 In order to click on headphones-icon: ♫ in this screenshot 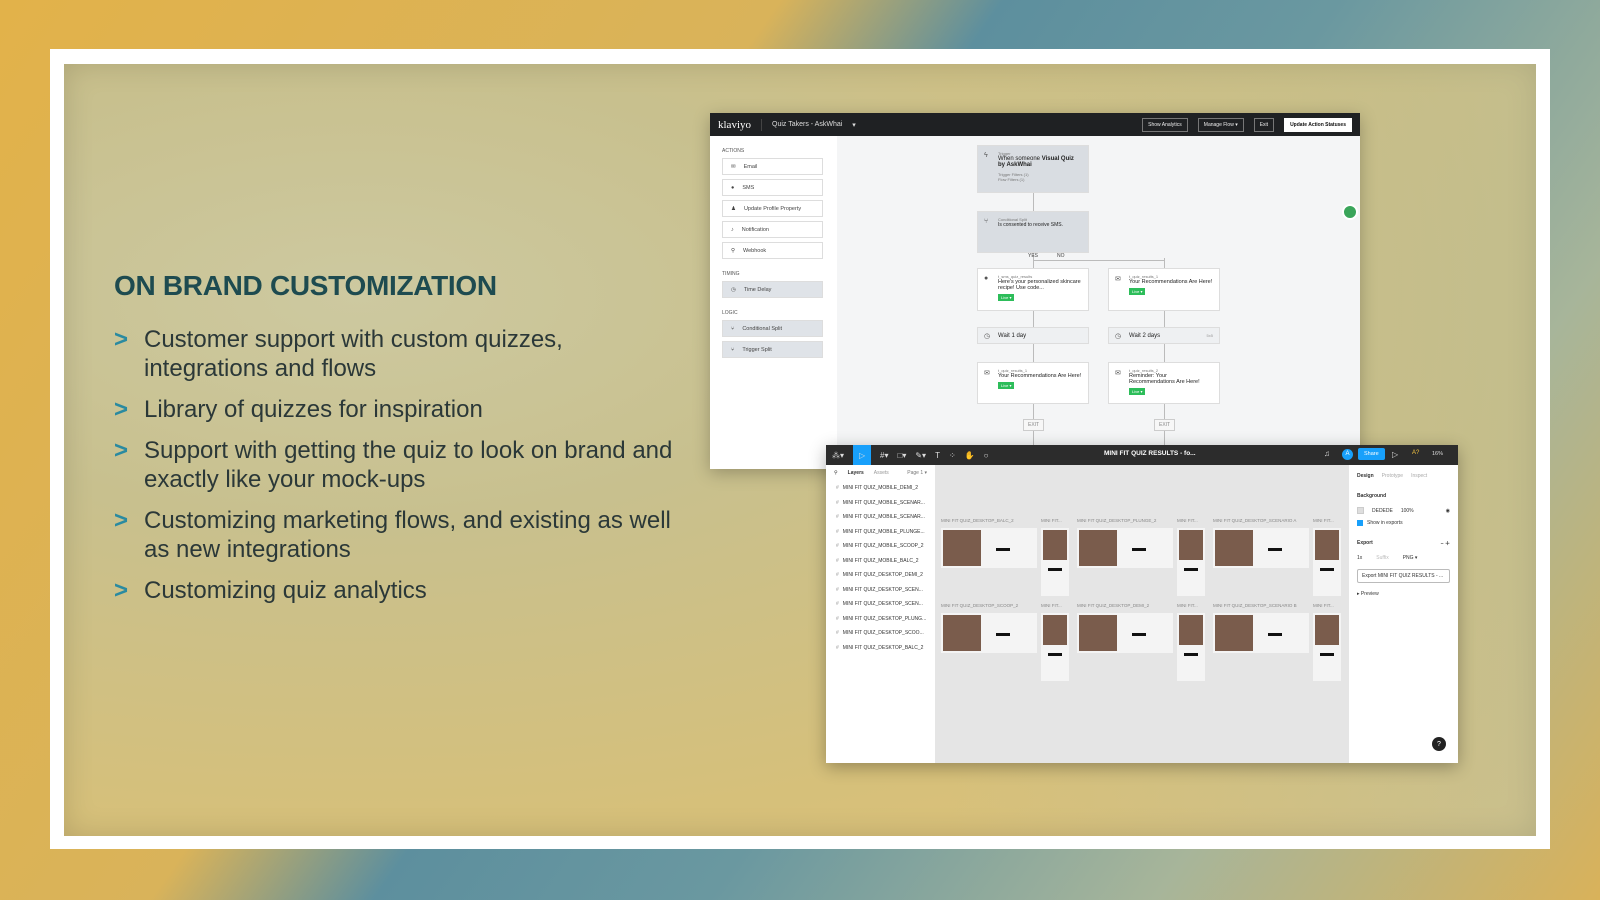, I will do `click(1327, 453)`.